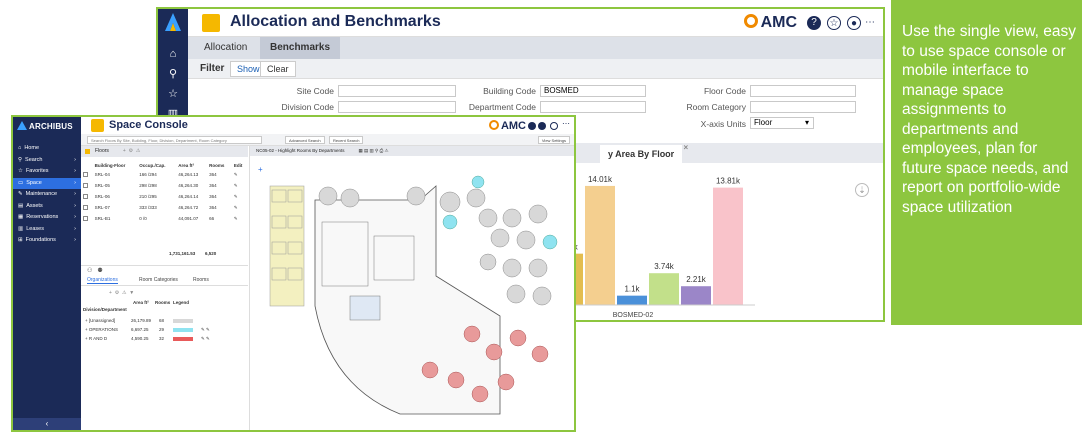  Describe the element at coordinates (51, 126) in the screenshot. I see `brand-text: ARCHIBUS` at that location.